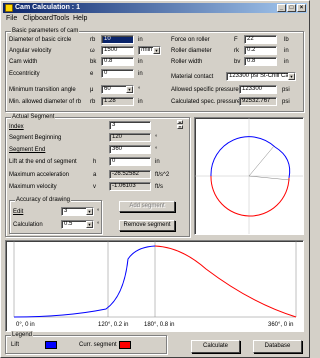  What do you see at coordinates (9, 8) in the screenshot?
I see `app-icon` at bounding box center [9, 8].